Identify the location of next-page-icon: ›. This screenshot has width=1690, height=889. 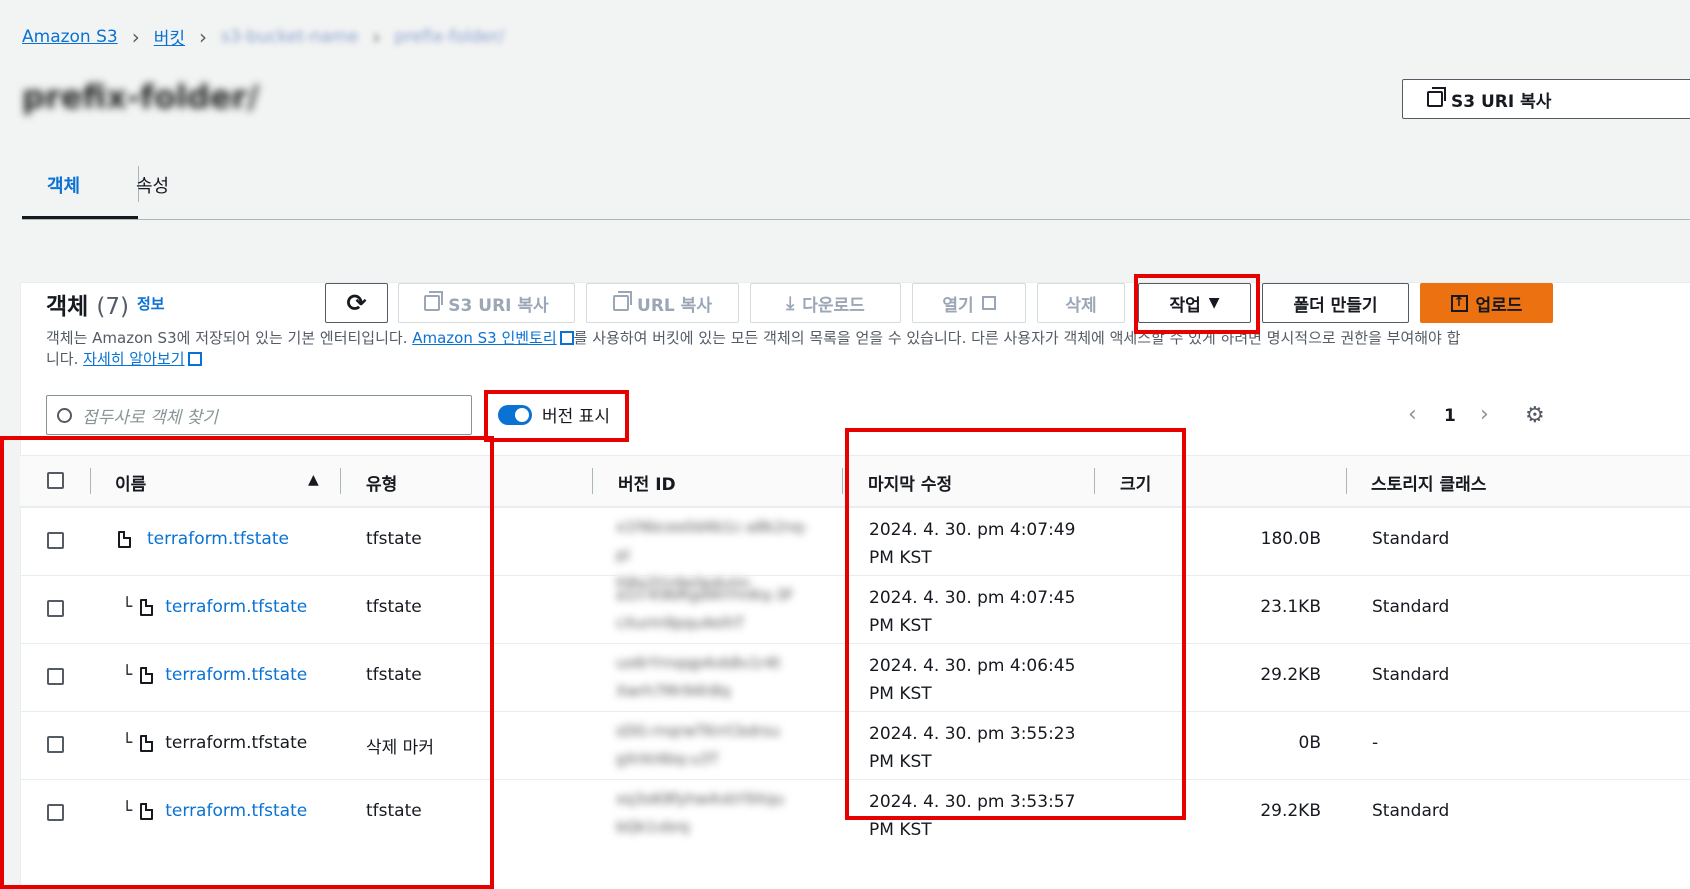
(1484, 414).